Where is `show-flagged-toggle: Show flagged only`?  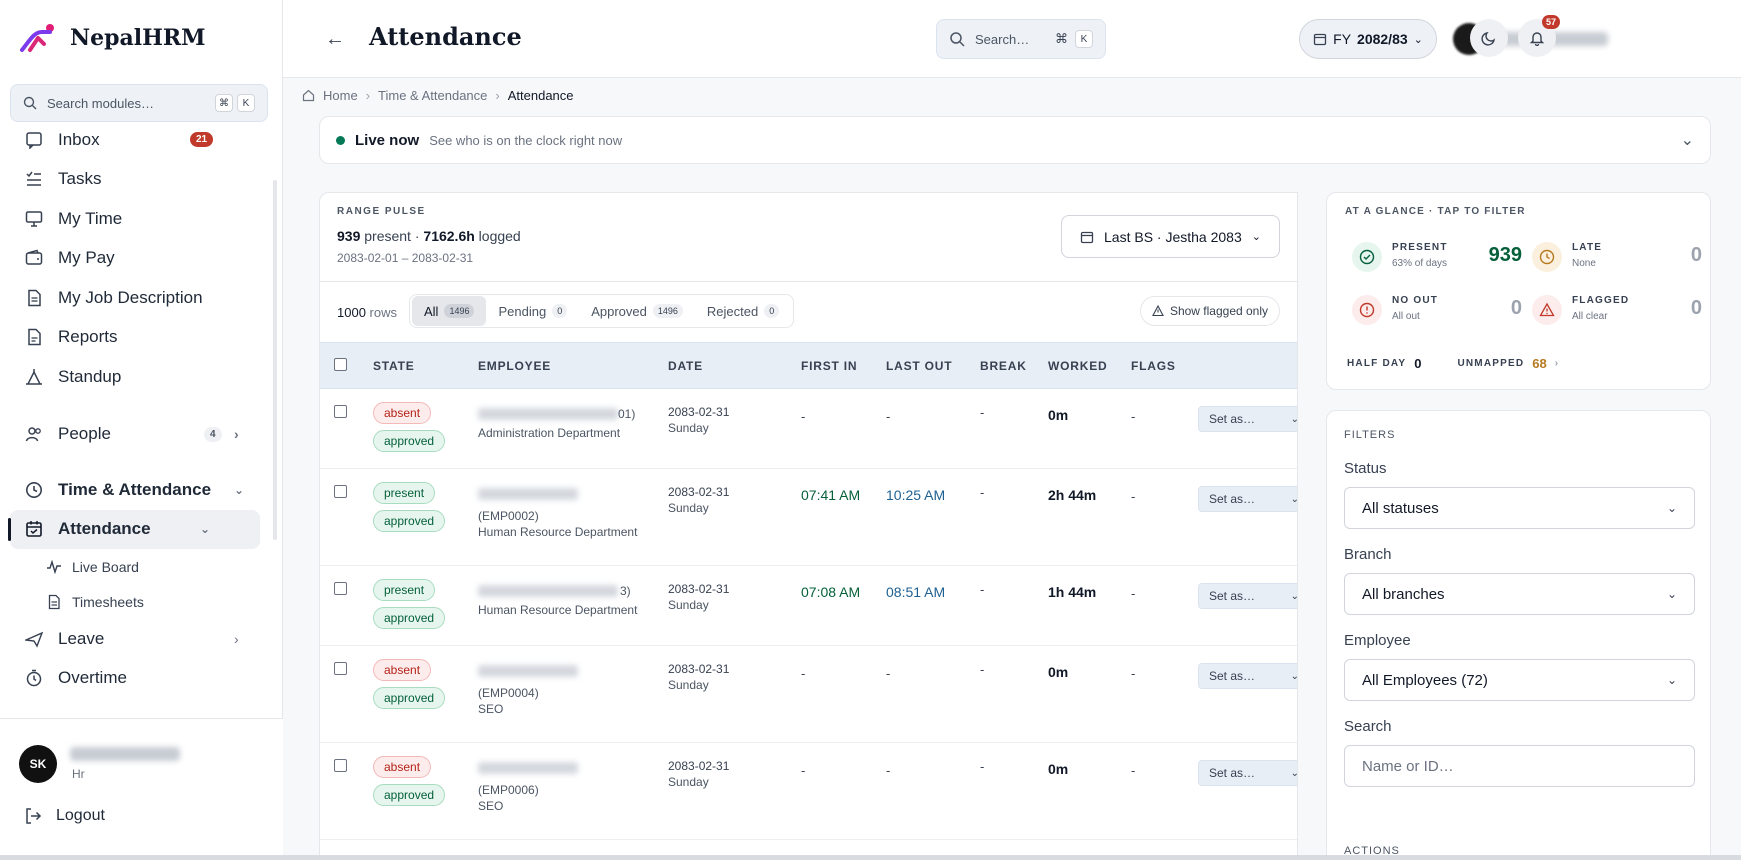
show-flagged-toggle: Show flagged only is located at coordinates (1210, 311).